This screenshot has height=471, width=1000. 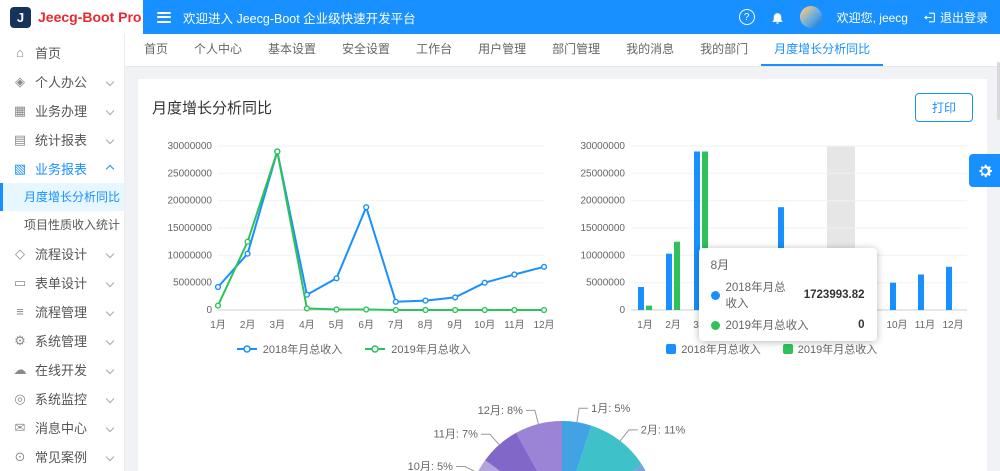 I want to click on sidebar-item-1: ◈ 个人办公, so click(x=62, y=81).